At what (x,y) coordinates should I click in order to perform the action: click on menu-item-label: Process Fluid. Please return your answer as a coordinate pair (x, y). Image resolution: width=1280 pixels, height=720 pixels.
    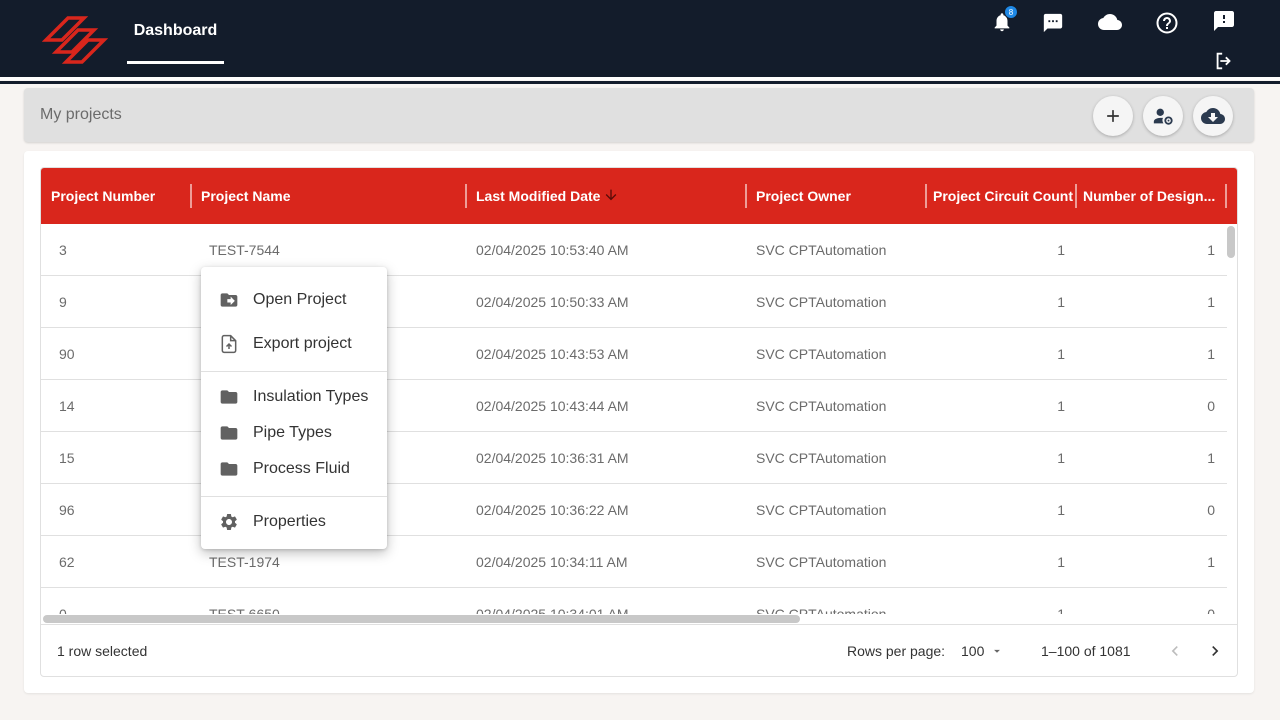
    Looking at the image, I should click on (301, 468).